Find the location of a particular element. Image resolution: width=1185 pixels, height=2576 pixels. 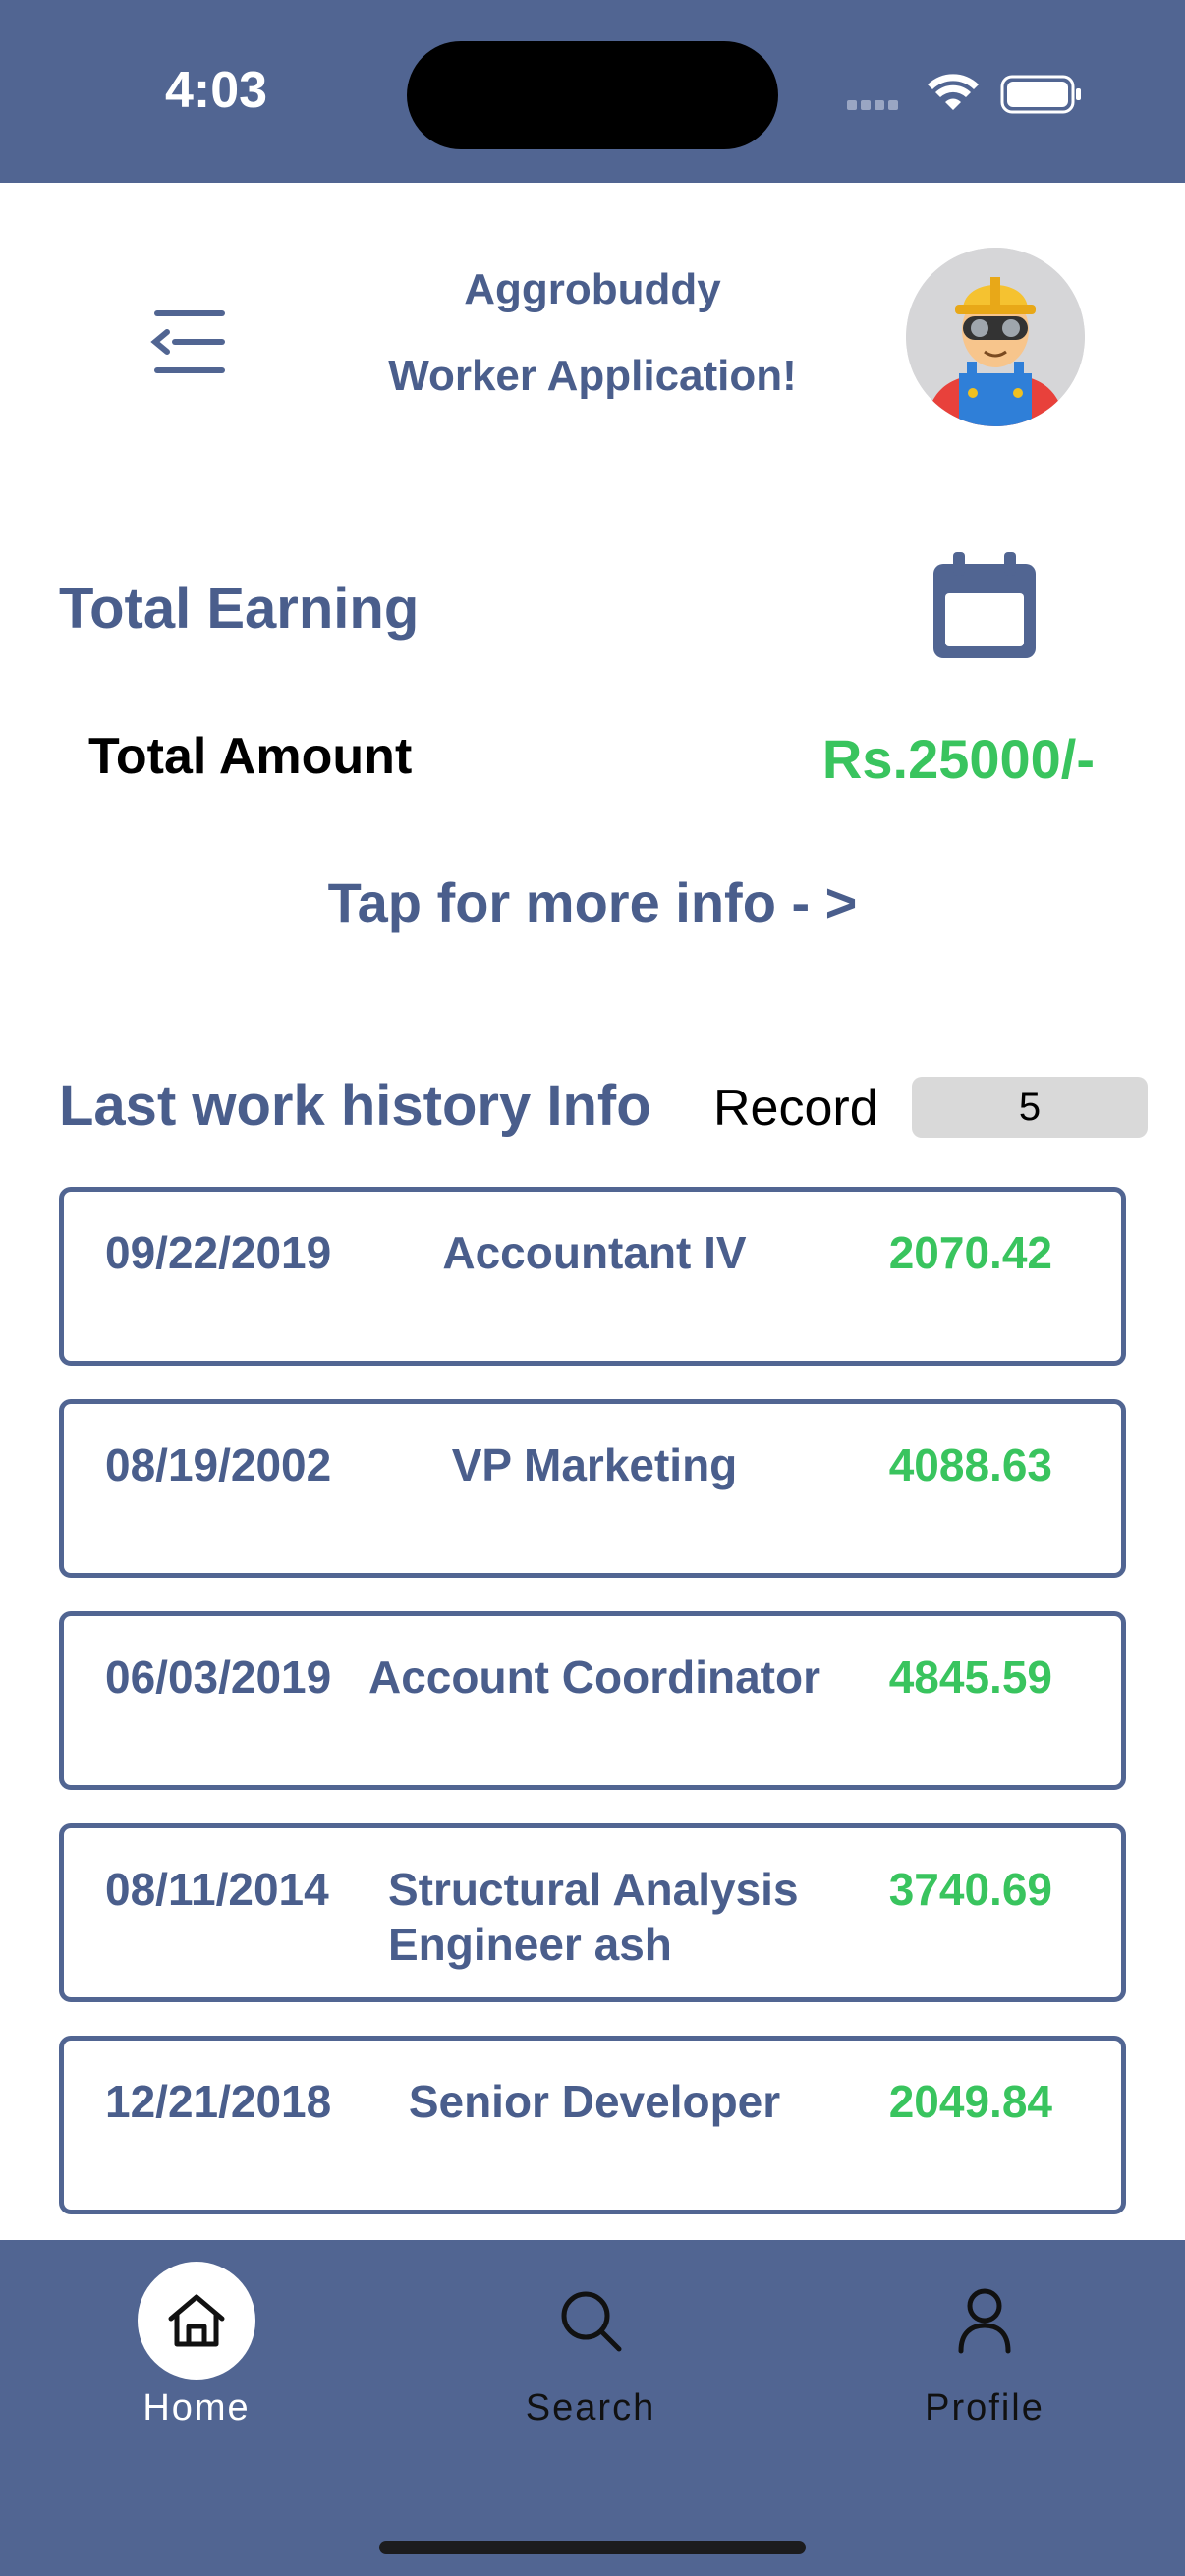

status-icons is located at coordinates (965, 95).